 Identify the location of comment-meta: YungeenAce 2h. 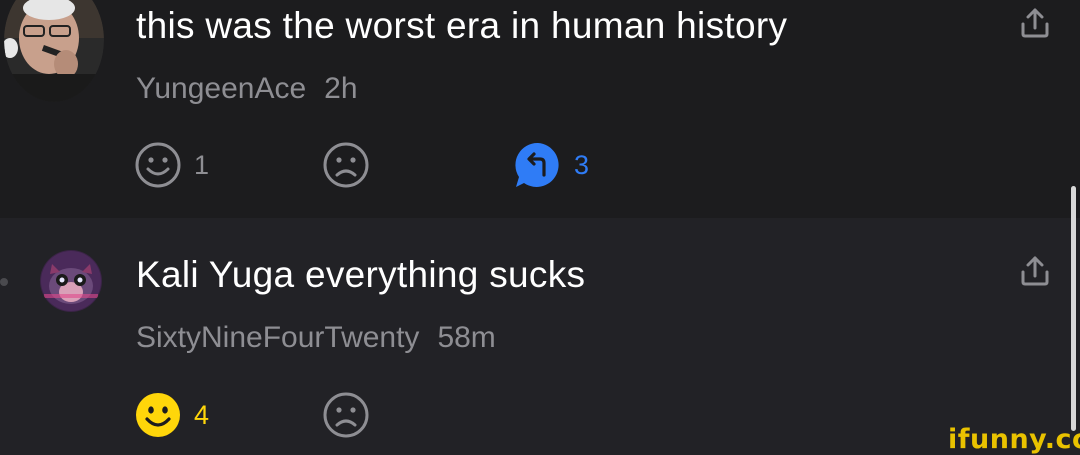
(247, 89).